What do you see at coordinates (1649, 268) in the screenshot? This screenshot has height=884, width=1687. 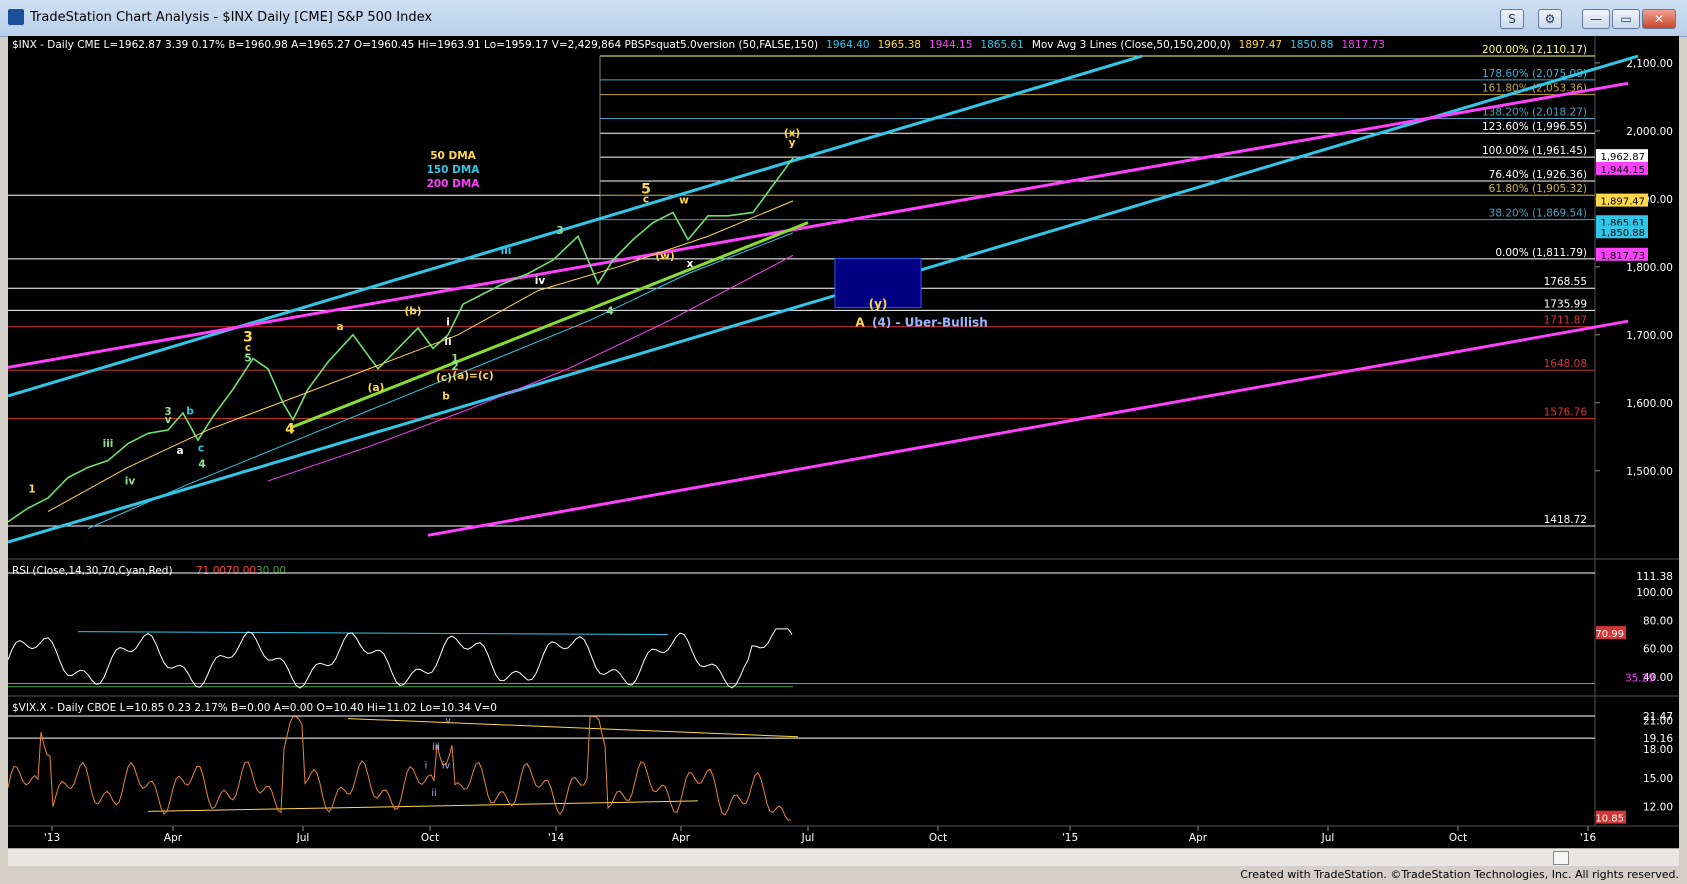 I see `price-tick-label: 1,800.00` at bounding box center [1649, 268].